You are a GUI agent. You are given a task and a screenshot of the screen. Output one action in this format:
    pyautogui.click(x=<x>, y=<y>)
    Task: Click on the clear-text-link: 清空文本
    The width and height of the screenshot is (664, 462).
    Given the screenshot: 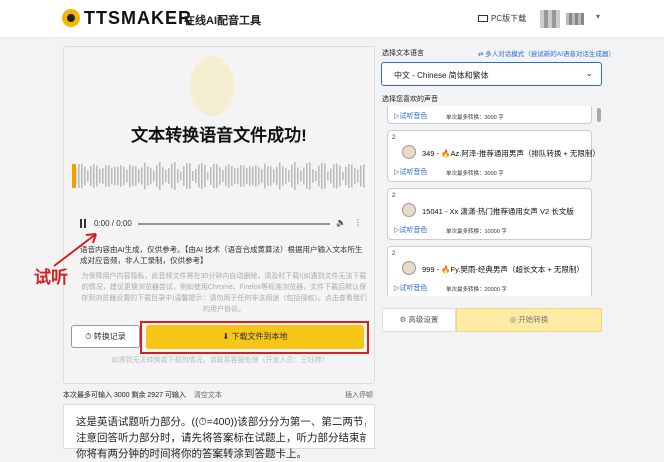 What is the action you would take?
    pyautogui.click(x=208, y=395)
    